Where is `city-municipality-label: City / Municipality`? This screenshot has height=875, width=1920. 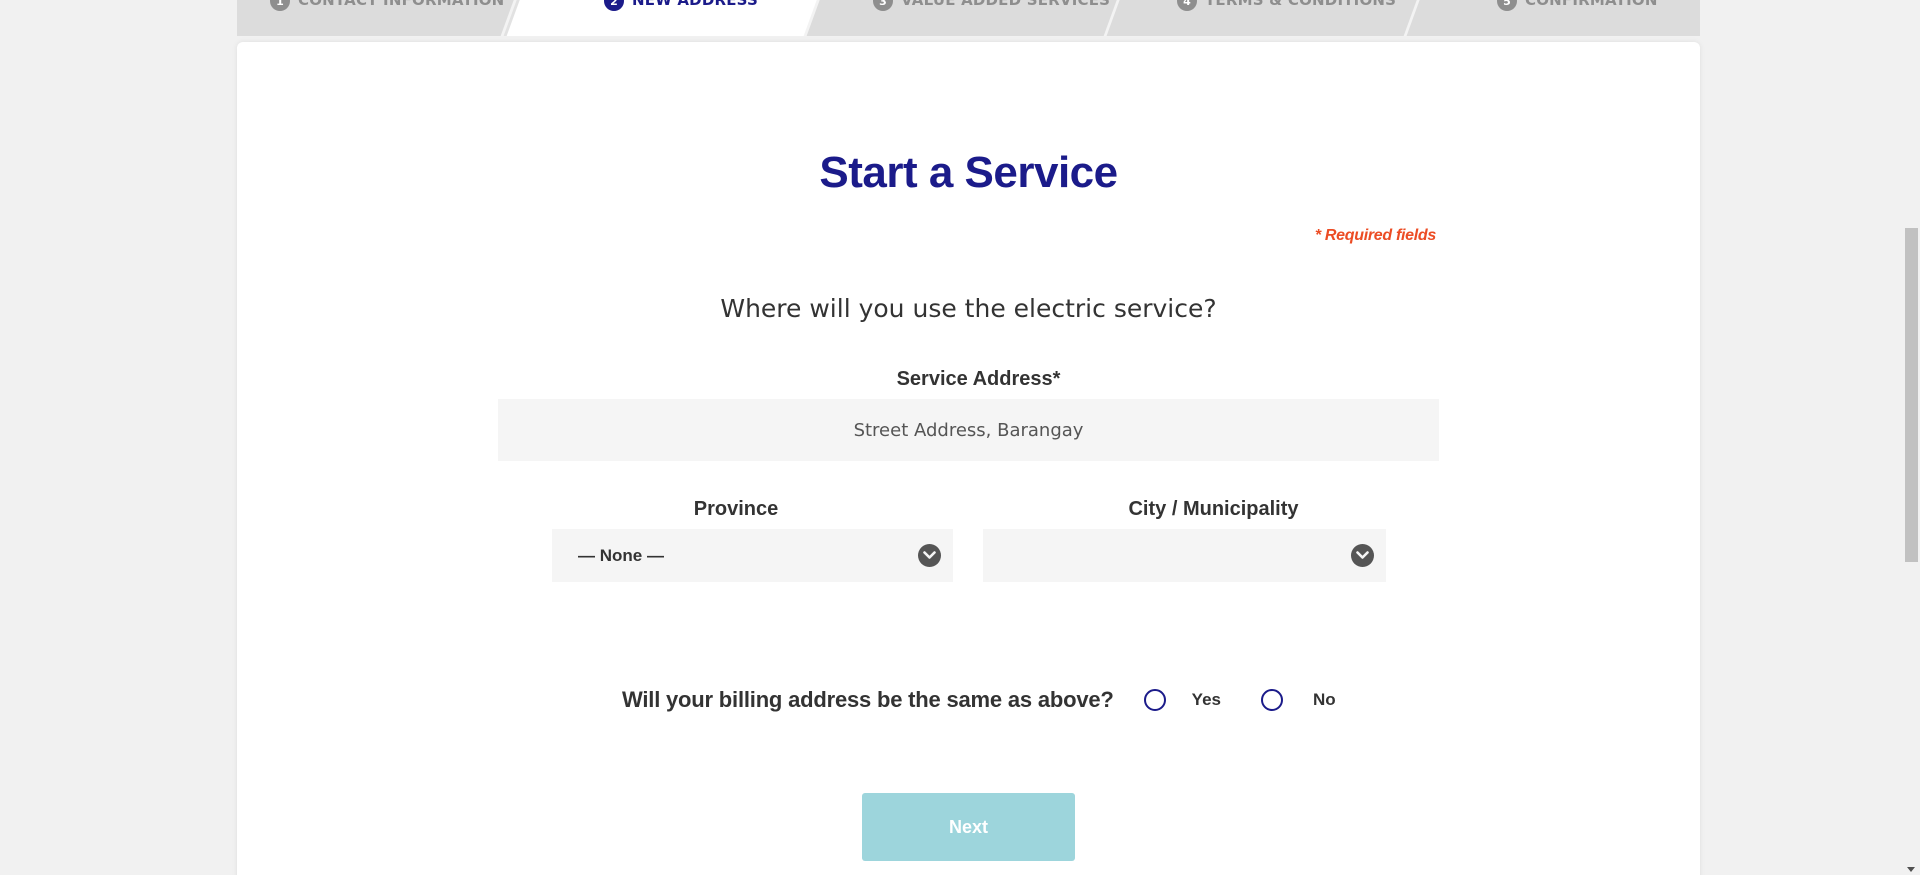 city-municipality-label: City / Municipality is located at coordinates (1213, 509).